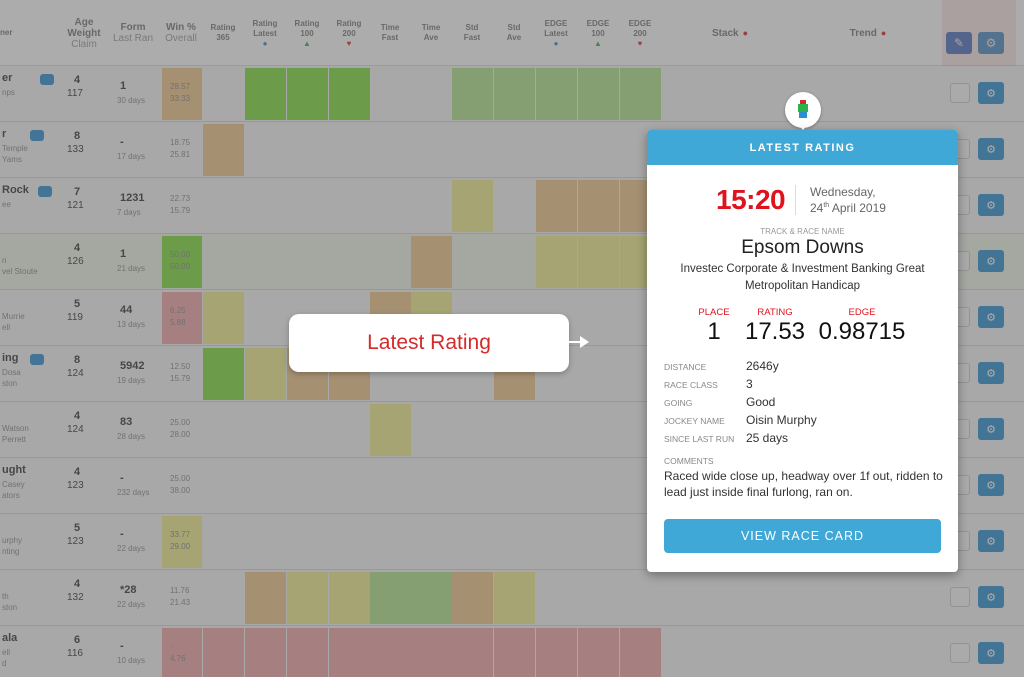  Describe the element at coordinates (762, 366) in the screenshot. I see `distance-value: 2646y` at that location.